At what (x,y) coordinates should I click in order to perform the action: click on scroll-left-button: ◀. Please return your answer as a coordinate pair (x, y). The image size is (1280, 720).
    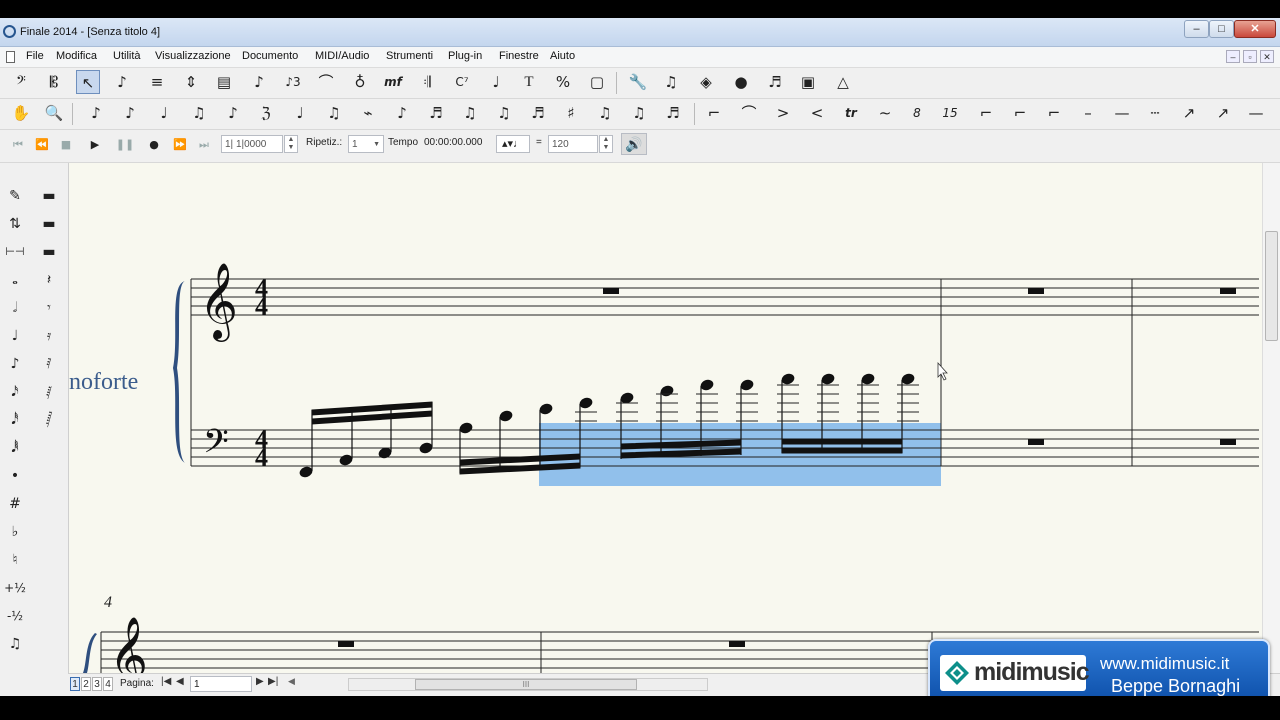
    Looking at the image, I should click on (291, 681).